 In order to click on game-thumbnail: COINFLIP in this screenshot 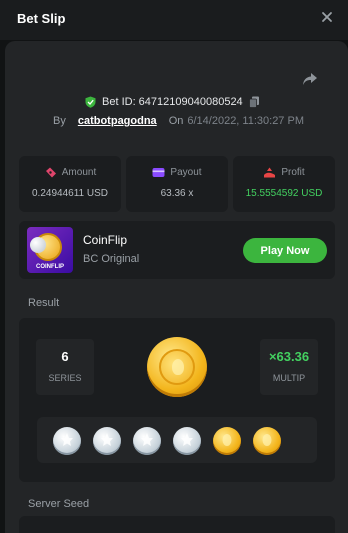, I will do `click(50, 250)`.